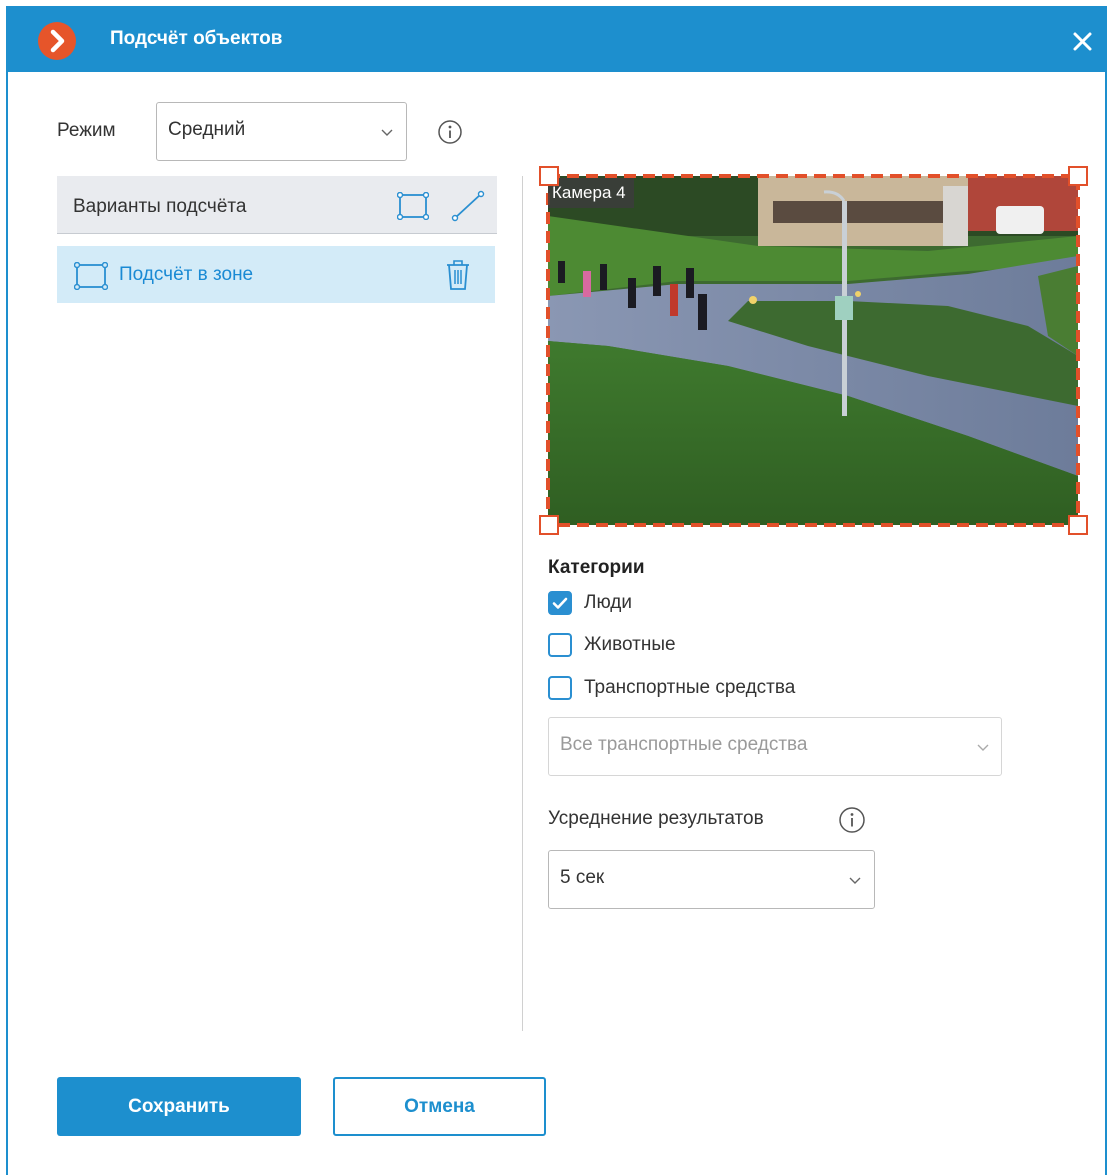  What do you see at coordinates (179, 1106) in the screenshot?
I see `save-button: Сохранить` at bounding box center [179, 1106].